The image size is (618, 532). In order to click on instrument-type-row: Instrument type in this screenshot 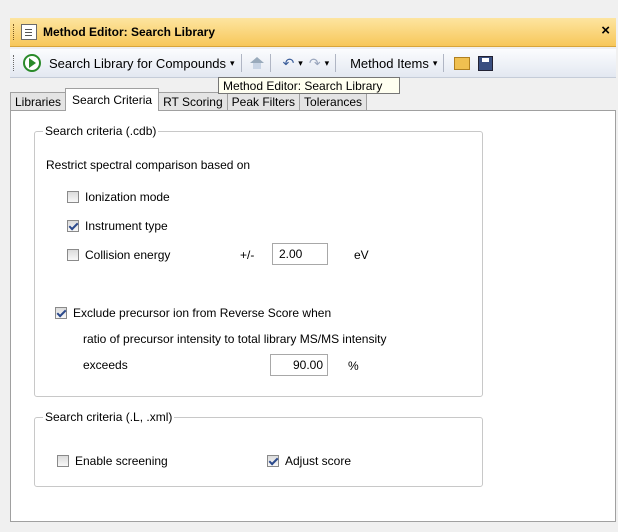, I will do `click(117, 226)`.